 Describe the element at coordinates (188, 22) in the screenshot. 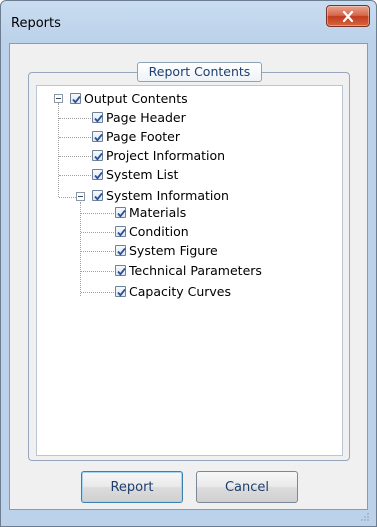

I see `title-bar: Reports` at that location.